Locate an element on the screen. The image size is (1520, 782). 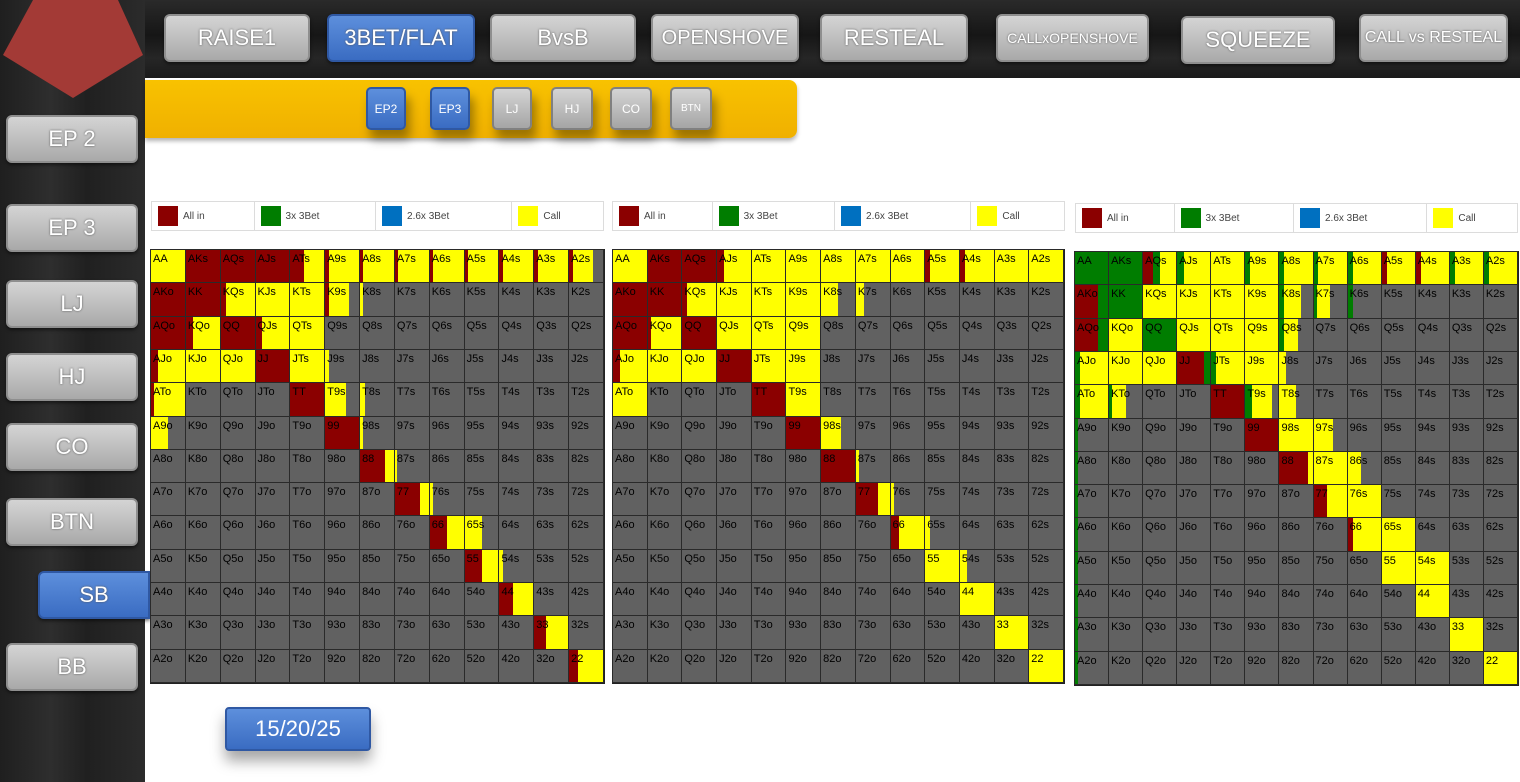
hand-cell: J4s is located at coordinates (976, 366).